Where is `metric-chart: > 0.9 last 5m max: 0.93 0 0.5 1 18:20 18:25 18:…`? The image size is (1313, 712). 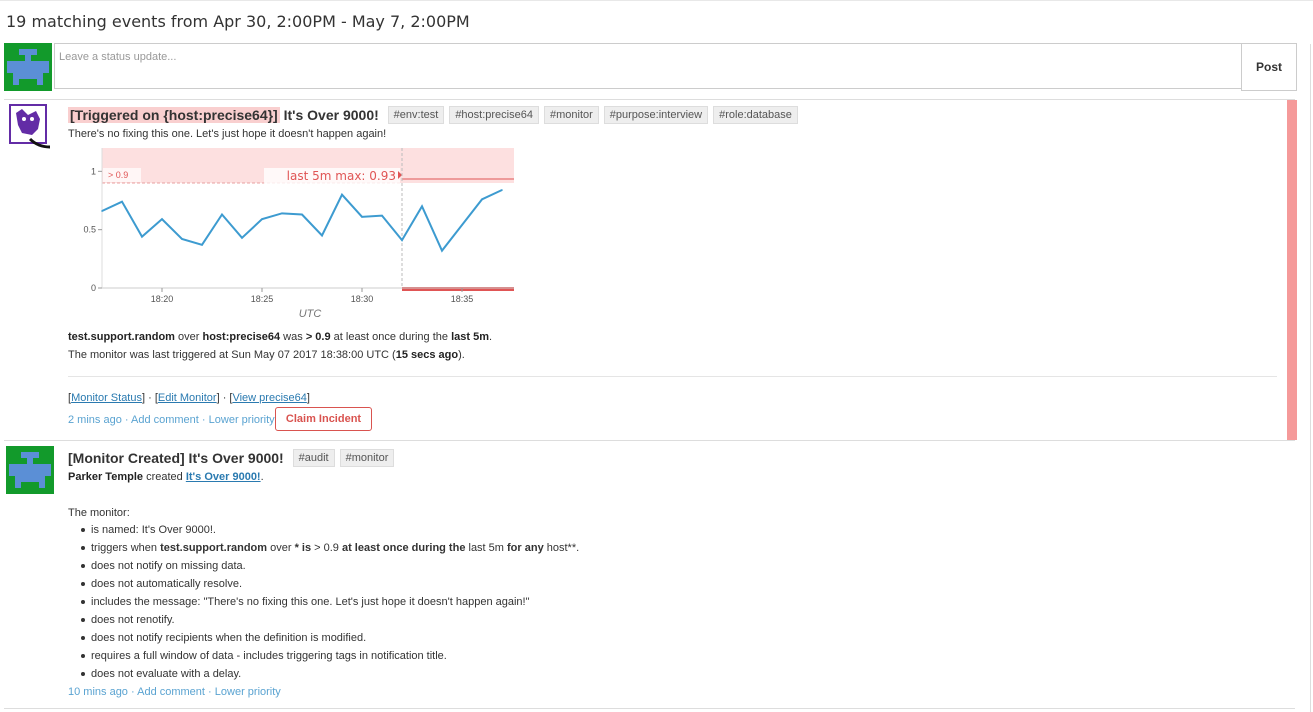
metric-chart: > 0.9 last 5m max: 0.93 0 0.5 1 18:20 18:25 18:… is located at coordinates (302, 233).